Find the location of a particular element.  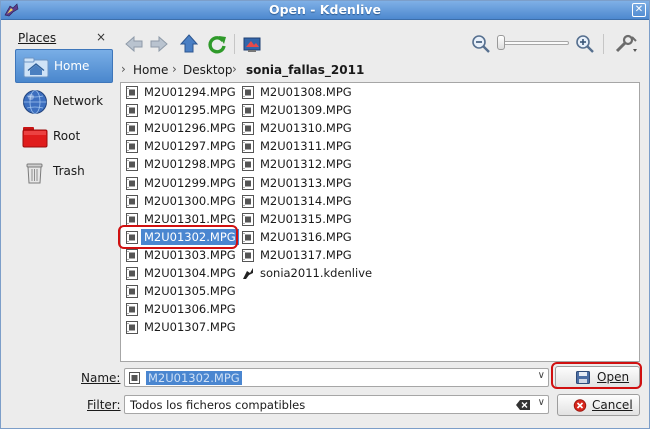

close-window-button: ✕ is located at coordinates (639, 10).